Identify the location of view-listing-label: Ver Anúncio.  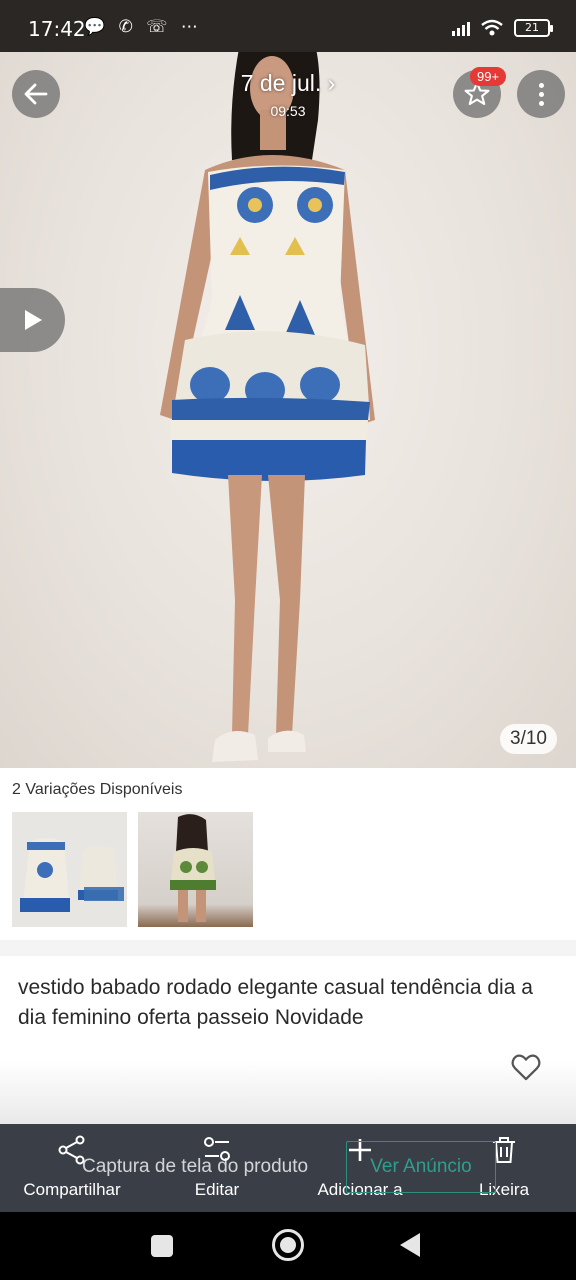
(421, 1166).